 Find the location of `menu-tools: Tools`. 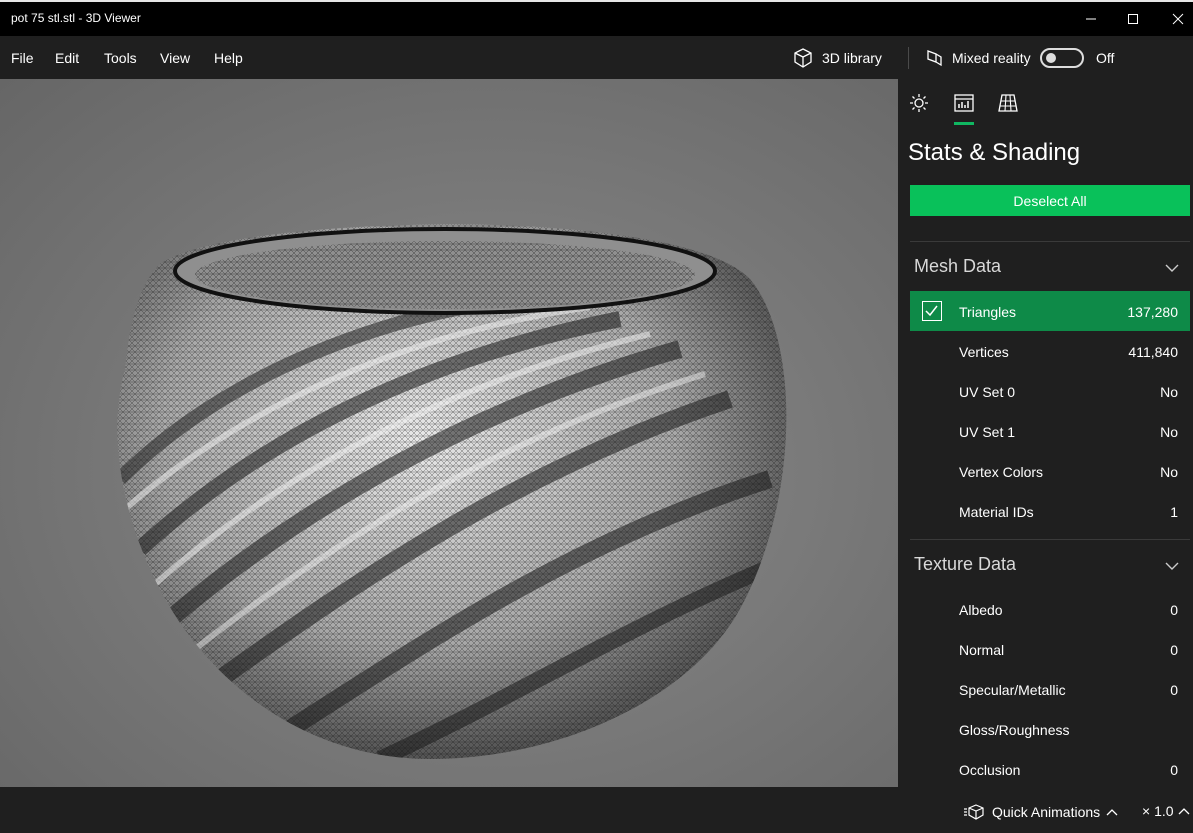

menu-tools: Tools is located at coordinates (120, 58).